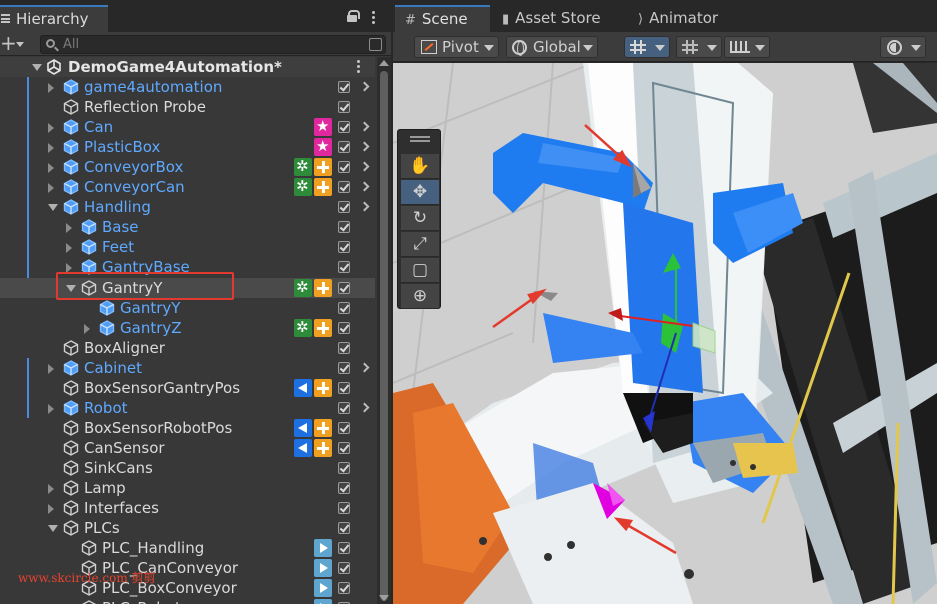  What do you see at coordinates (375, 44) in the screenshot?
I see `scene-visibility-icon` at bounding box center [375, 44].